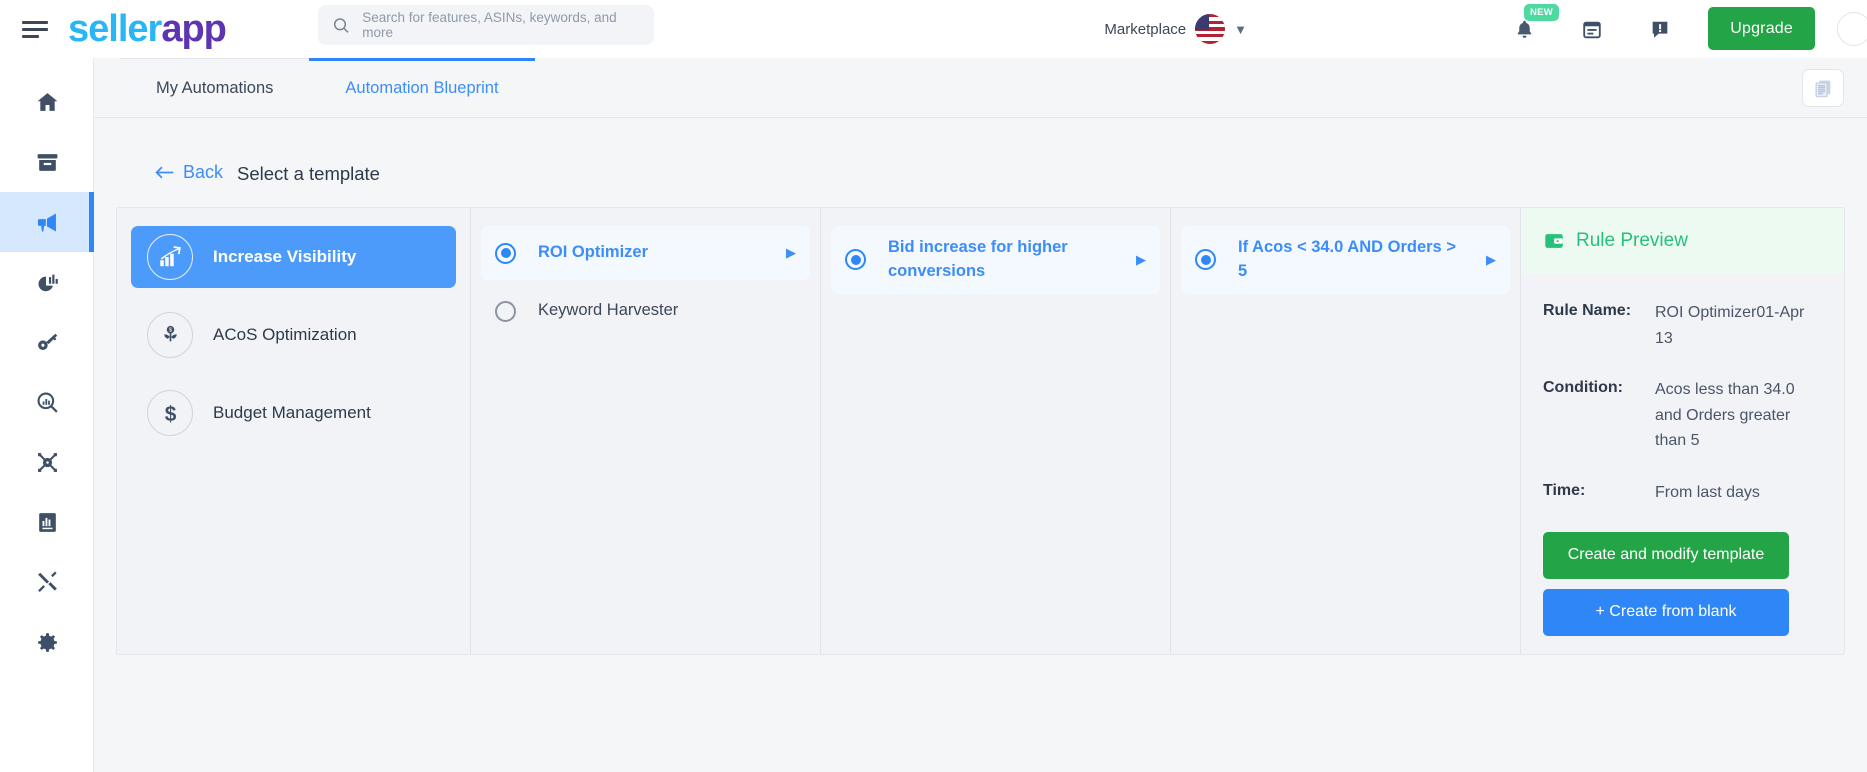 Image resolution: width=1867 pixels, height=772 pixels. I want to click on upgrade-button: Upgrade, so click(1761, 28).